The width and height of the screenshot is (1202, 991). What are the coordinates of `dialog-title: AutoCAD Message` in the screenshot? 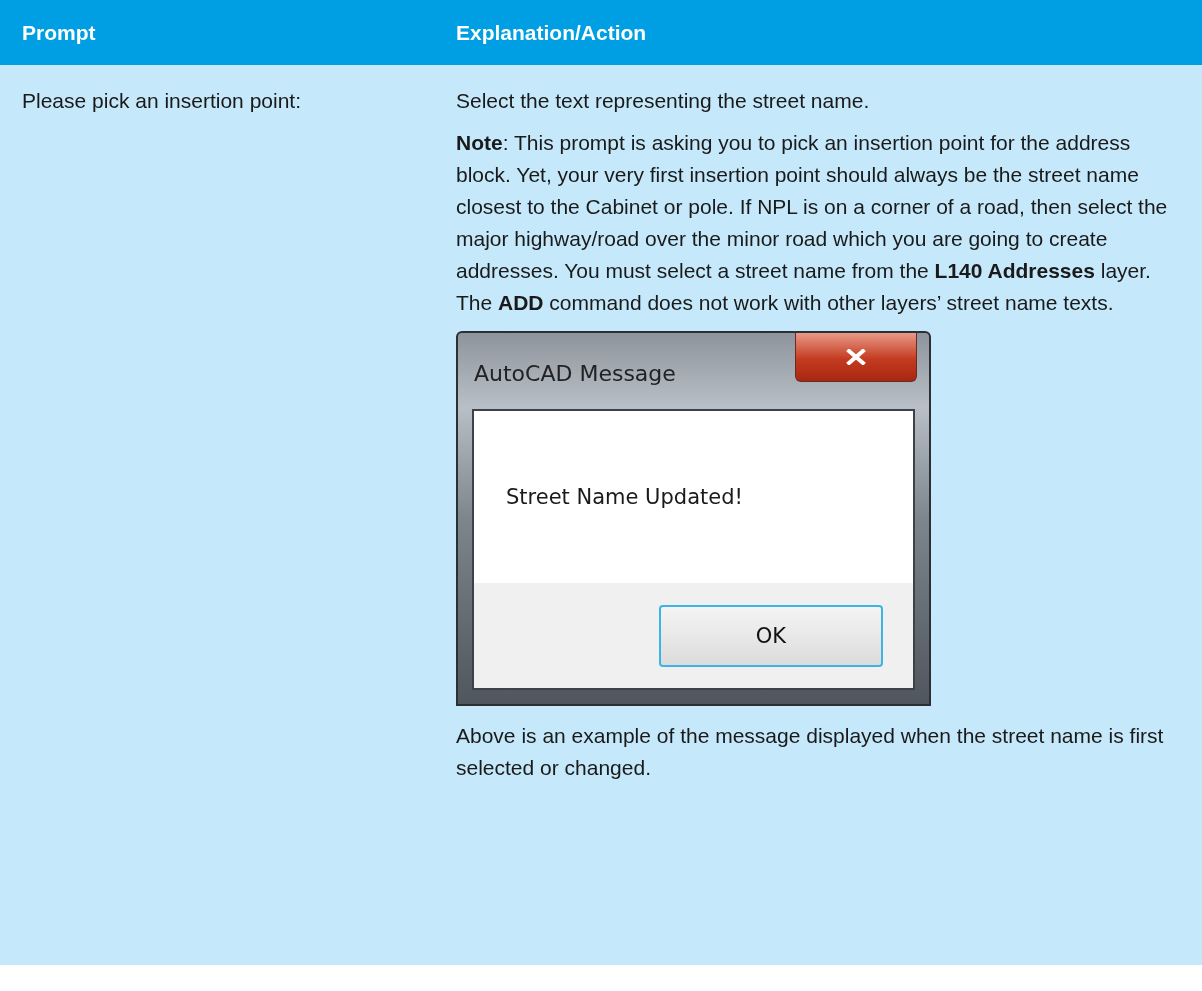 It's located at (575, 373).